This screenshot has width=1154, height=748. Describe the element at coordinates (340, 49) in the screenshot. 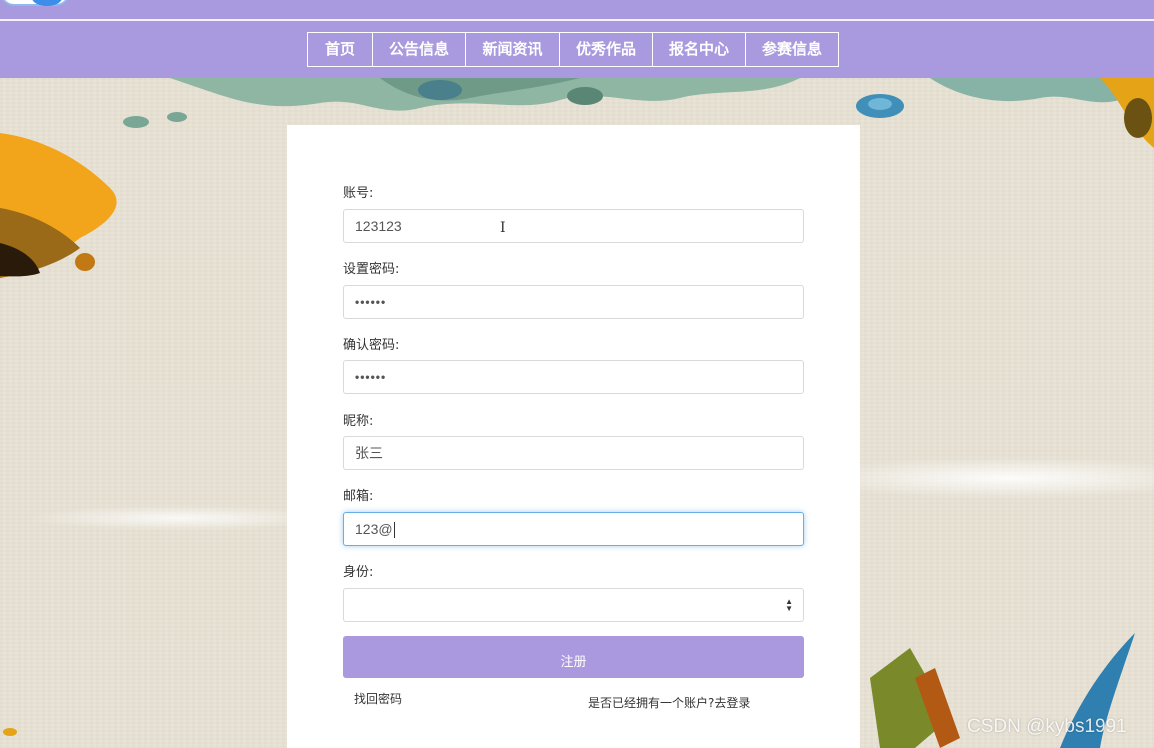

I see `nav-item-home: 首页` at that location.